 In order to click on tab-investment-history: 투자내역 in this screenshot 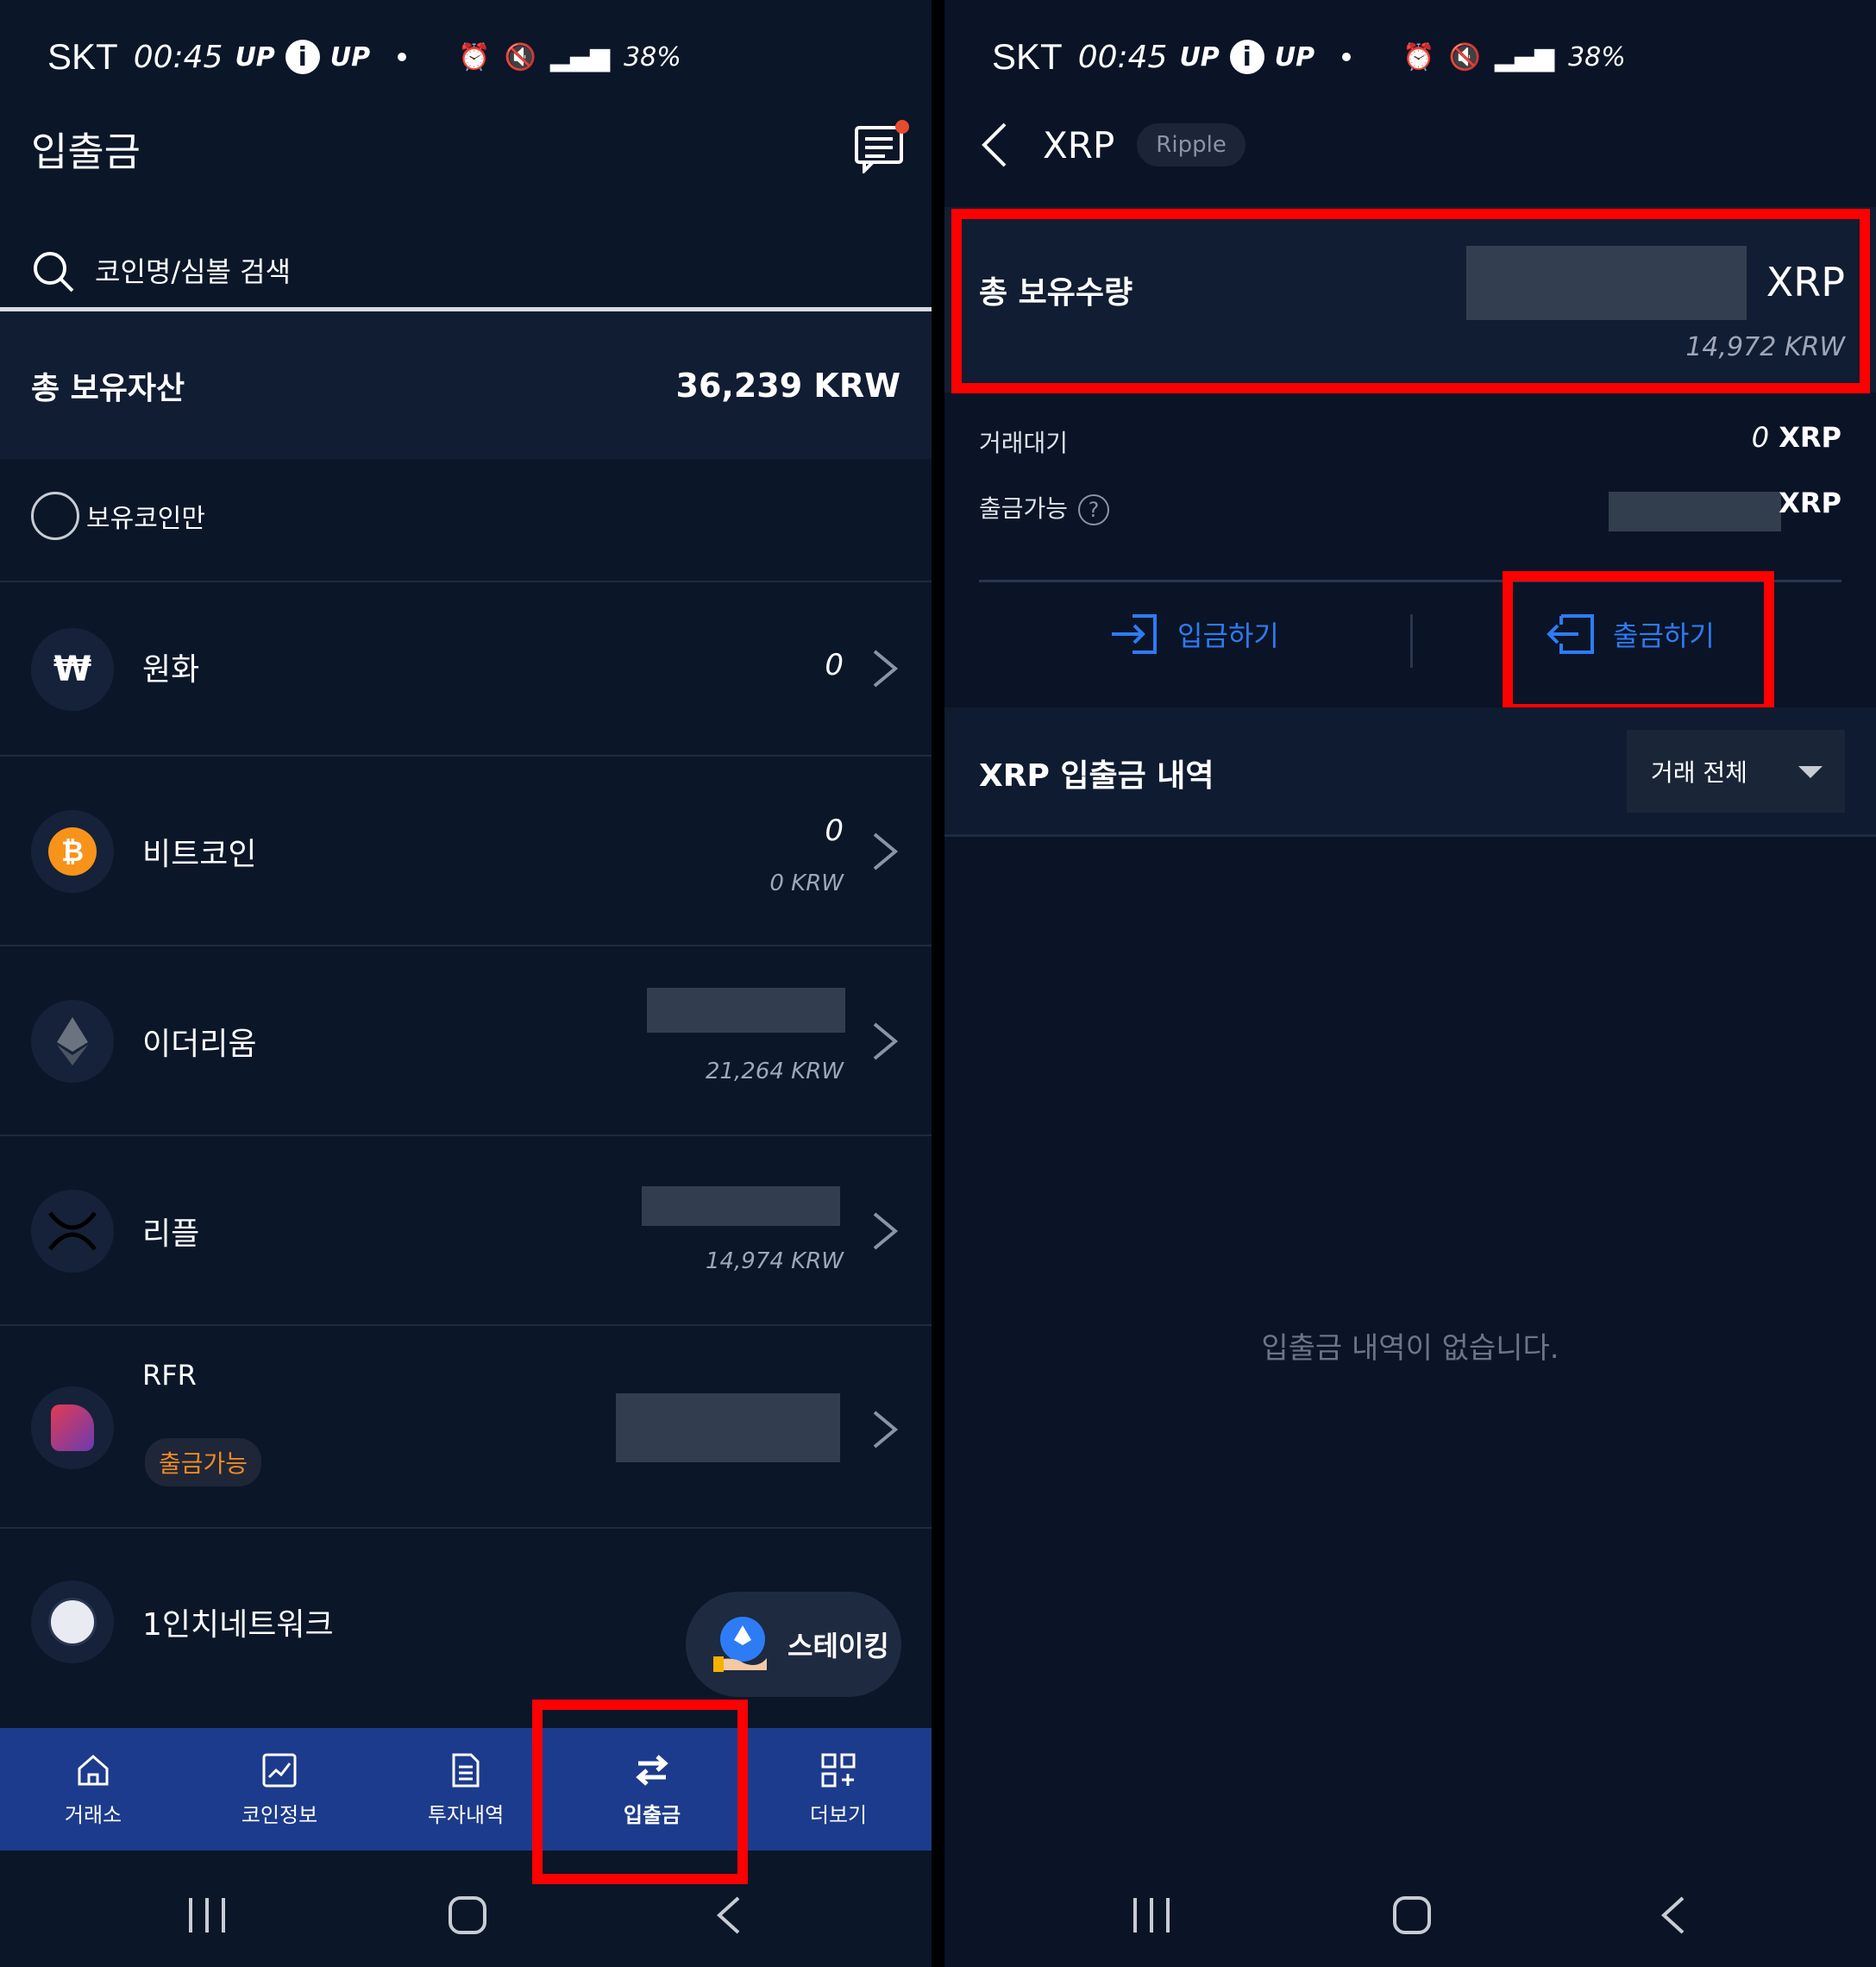, I will do `click(466, 1789)`.